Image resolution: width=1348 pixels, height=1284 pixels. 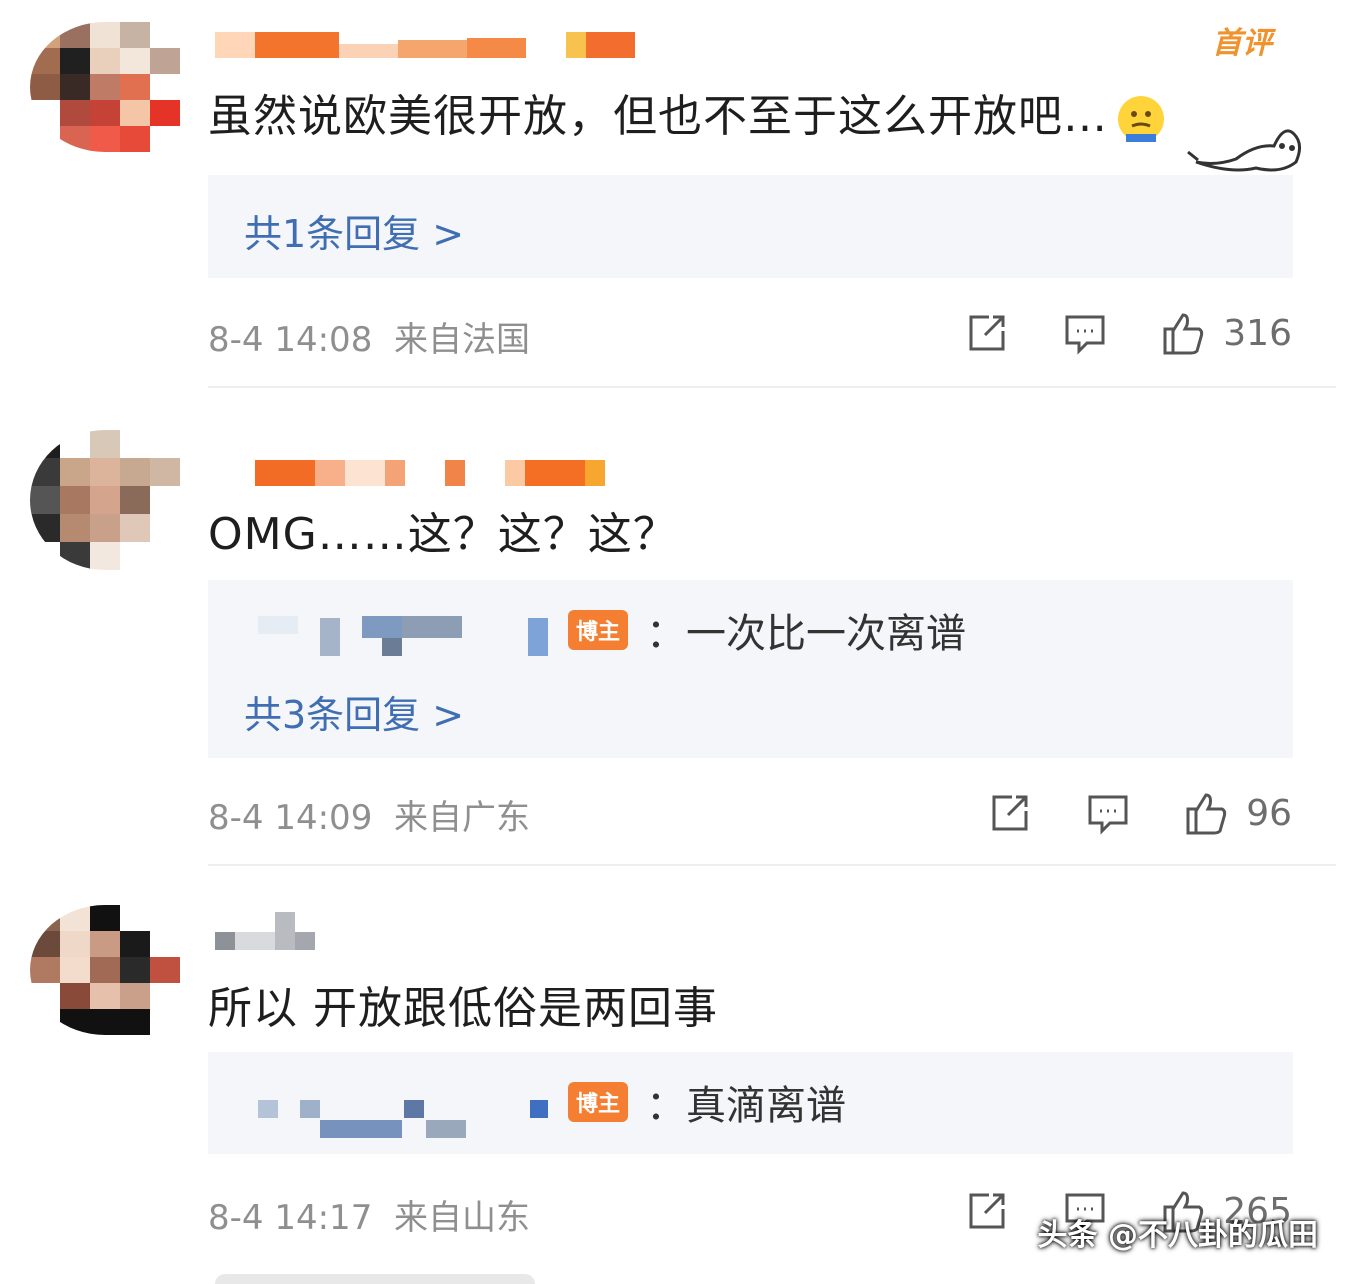 What do you see at coordinates (1141, 120) in the screenshot?
I see `shrug-emoji-icon` at bounding box center [1141, 120].